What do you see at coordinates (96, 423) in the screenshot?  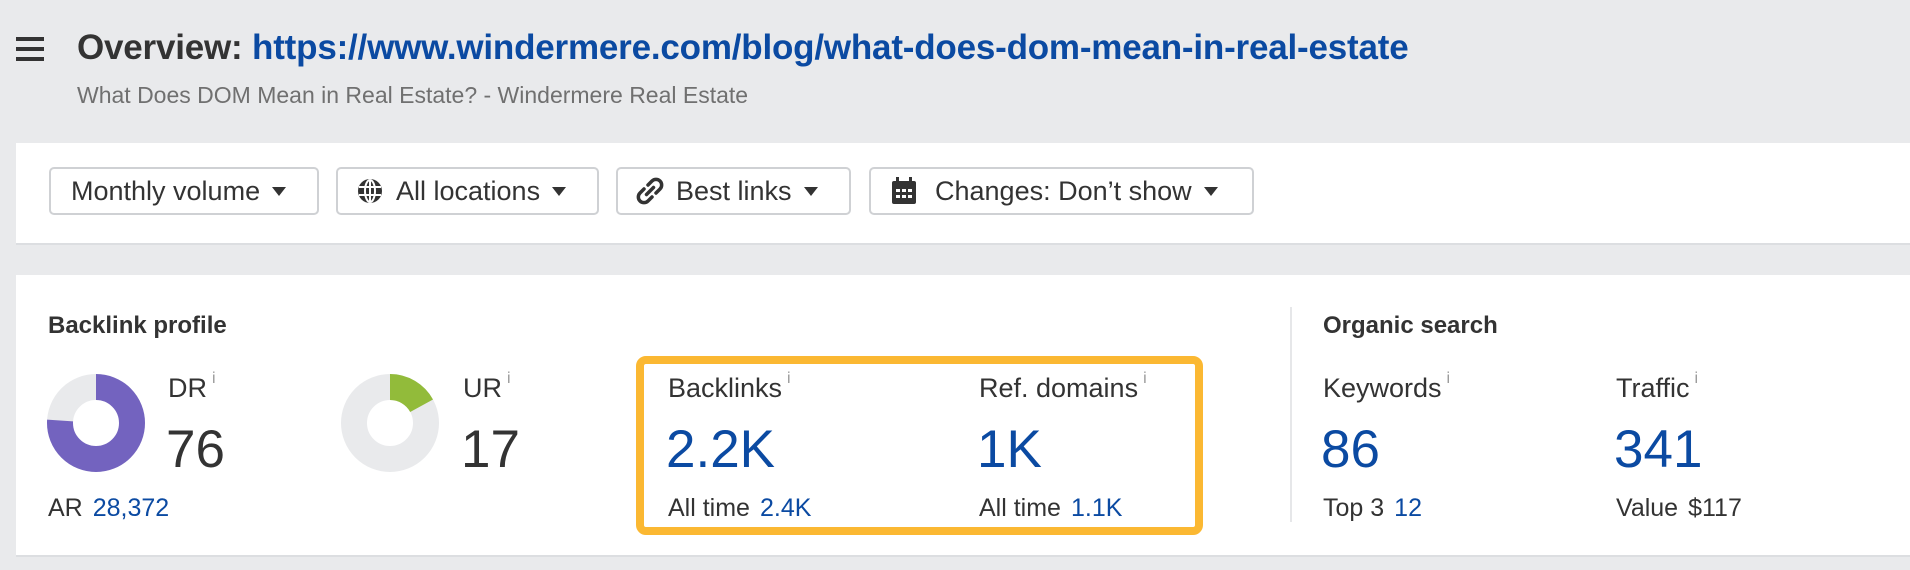 I see `dr-donut-chart` at bounding box center [96, 423].